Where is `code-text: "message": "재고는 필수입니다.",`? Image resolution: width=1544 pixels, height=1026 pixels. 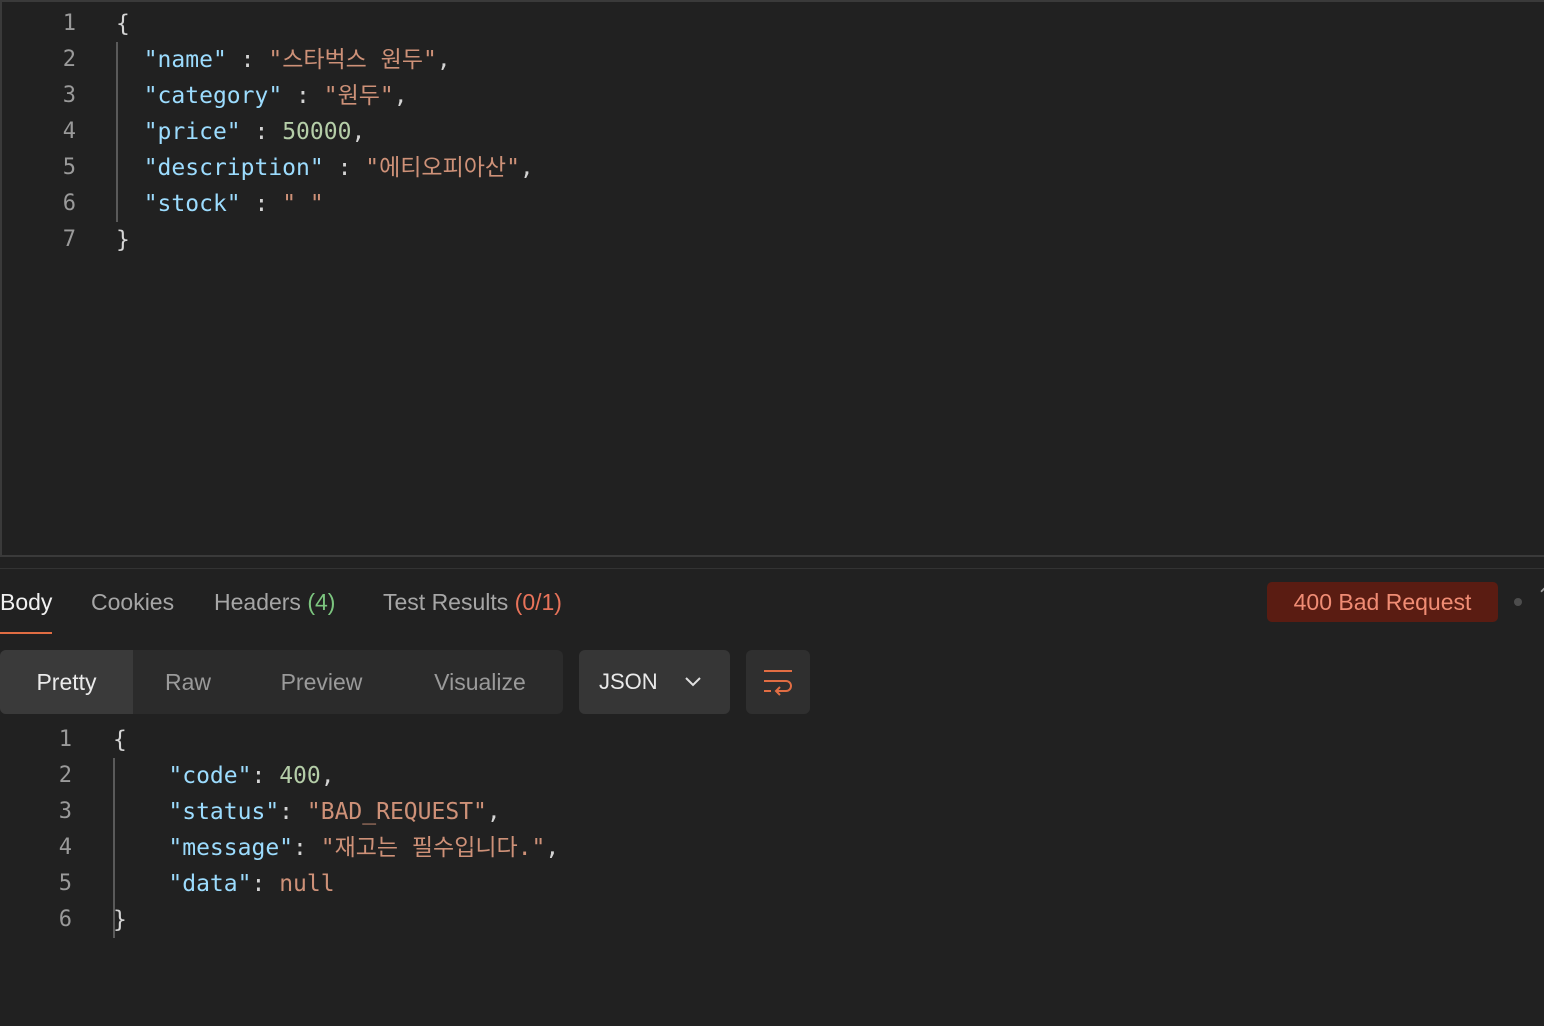
code-text: "message": "재고는 필수입니다.", is located at coordinates (336, 848).